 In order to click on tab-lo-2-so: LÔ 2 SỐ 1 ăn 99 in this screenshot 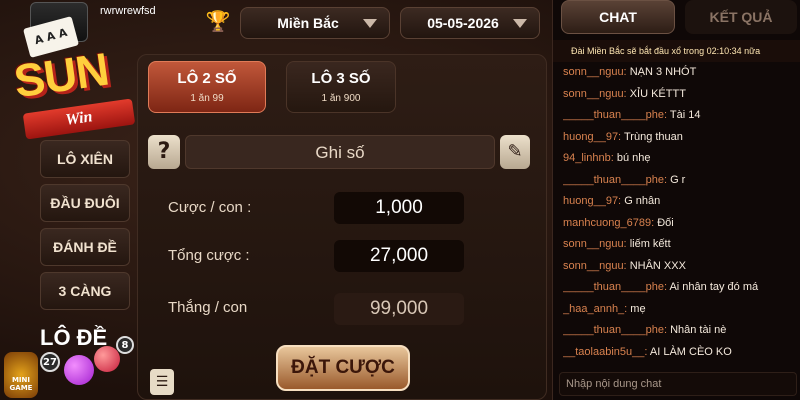, I will do `click(207, 87)`.